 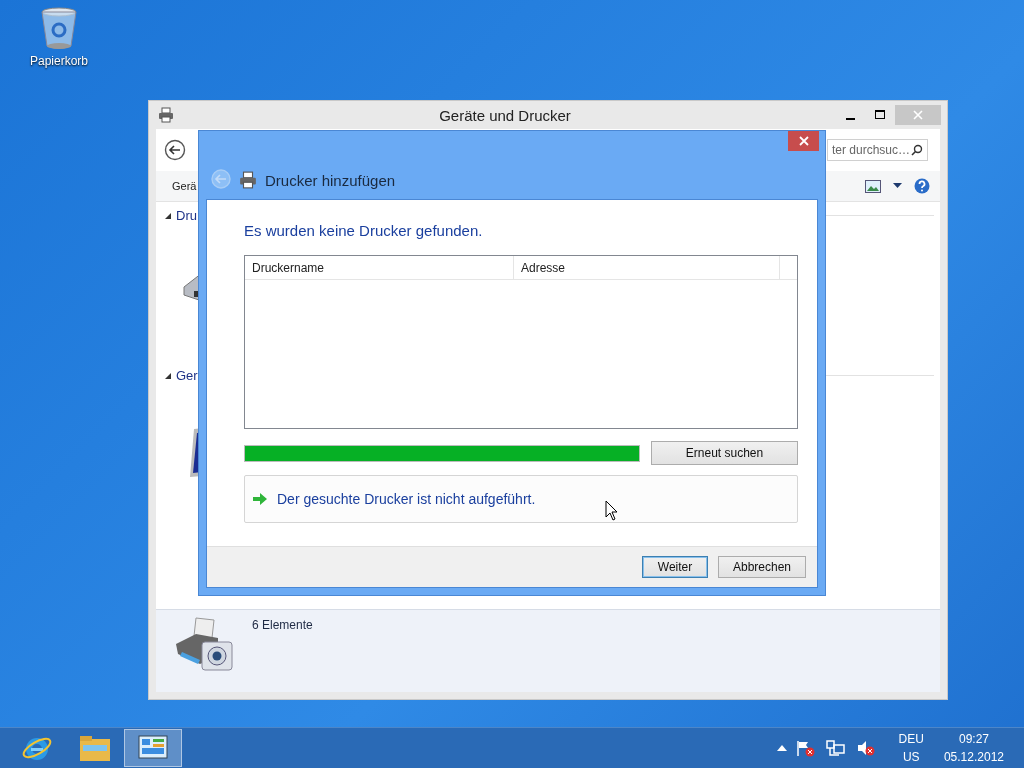 I want to click on recycle-bin-icon, so click(x=59, y=28).